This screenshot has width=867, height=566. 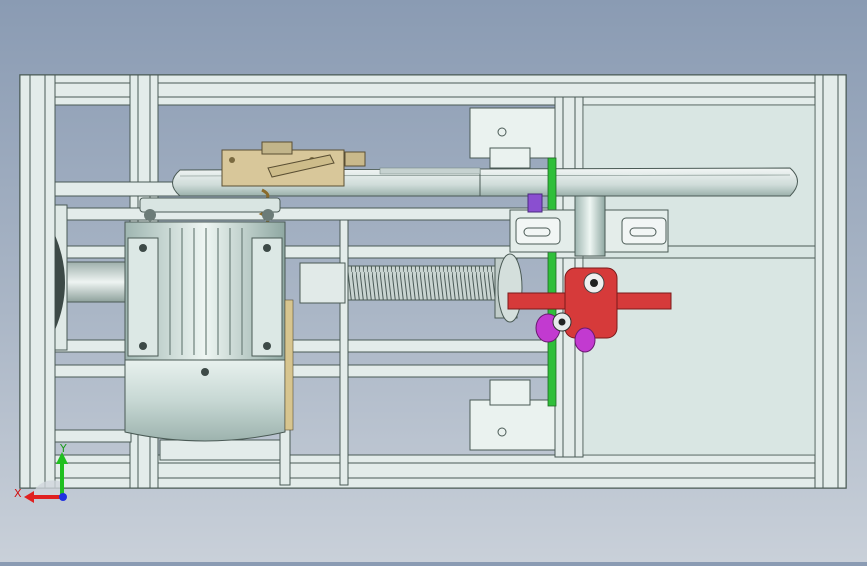 I want to click on x-axis-label: X, so click(x=18, y=493).